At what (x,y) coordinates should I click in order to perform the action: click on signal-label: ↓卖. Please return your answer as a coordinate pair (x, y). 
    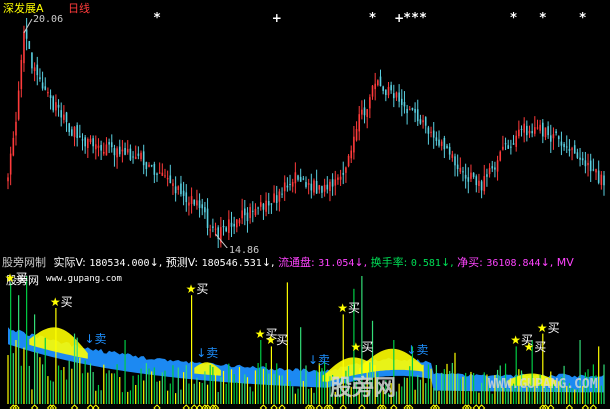
    Looking at the image, I should click on (417, 349).